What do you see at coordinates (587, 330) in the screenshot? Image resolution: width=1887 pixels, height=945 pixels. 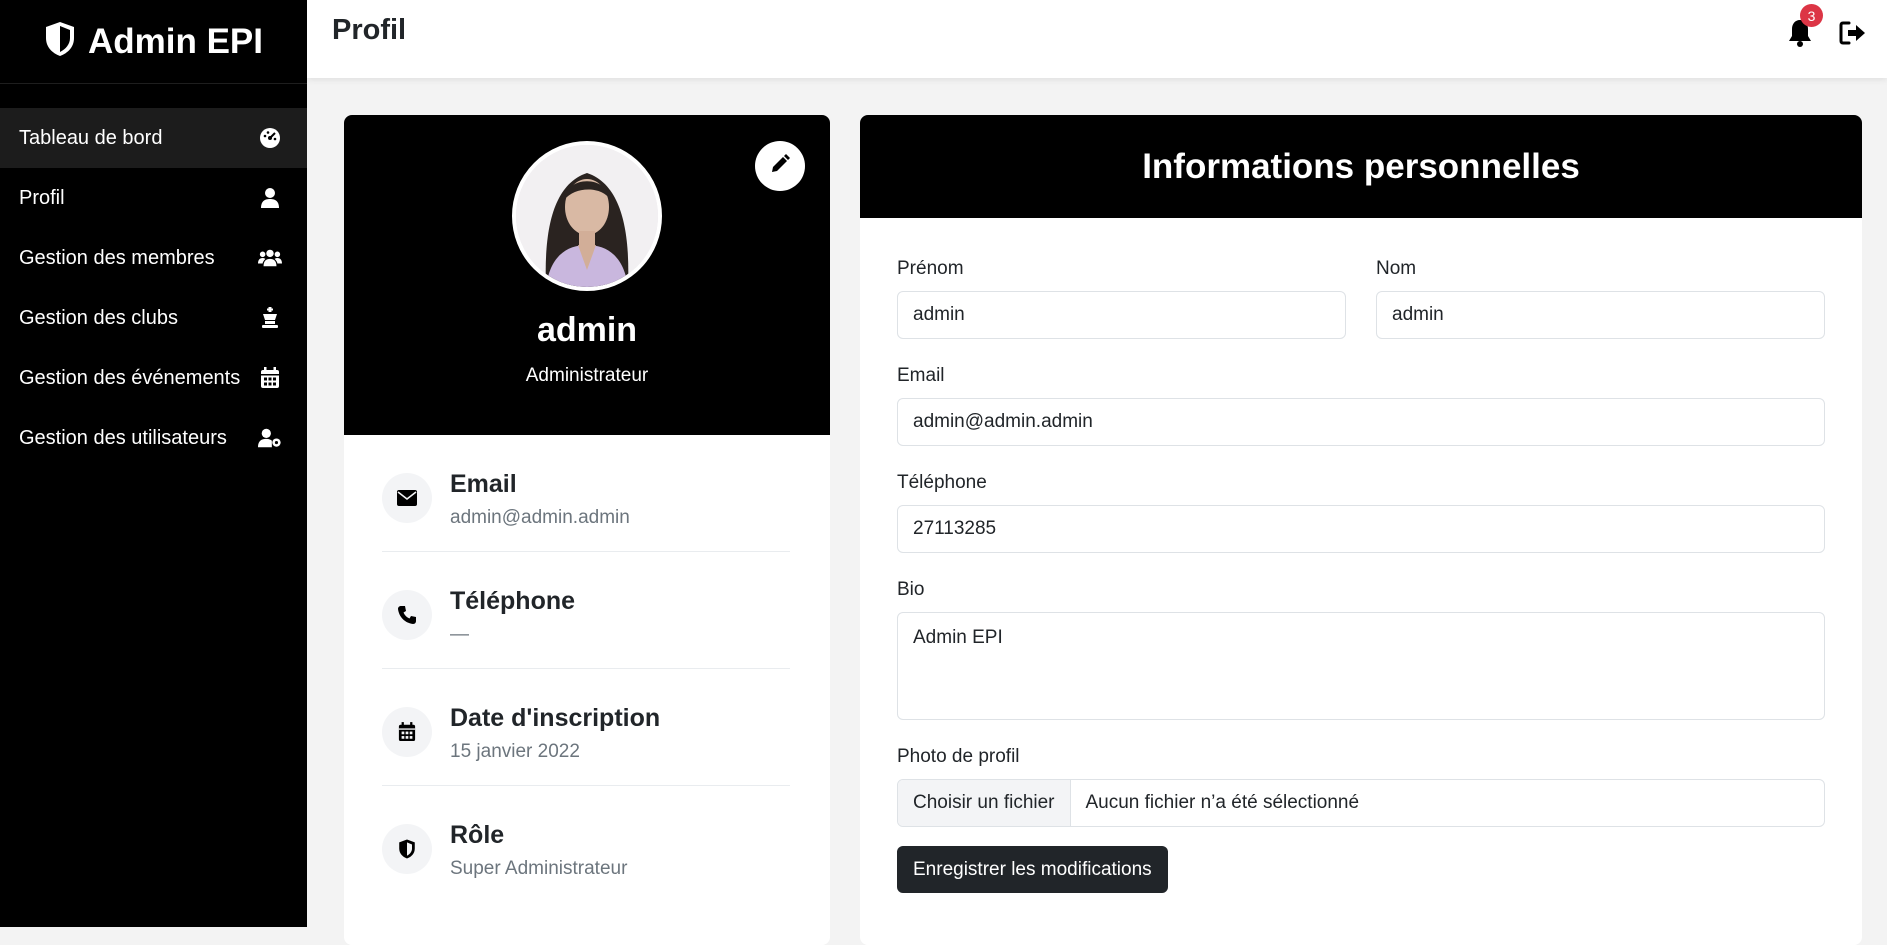 I see `profile-name: admin` at bounding box center [587, 330].